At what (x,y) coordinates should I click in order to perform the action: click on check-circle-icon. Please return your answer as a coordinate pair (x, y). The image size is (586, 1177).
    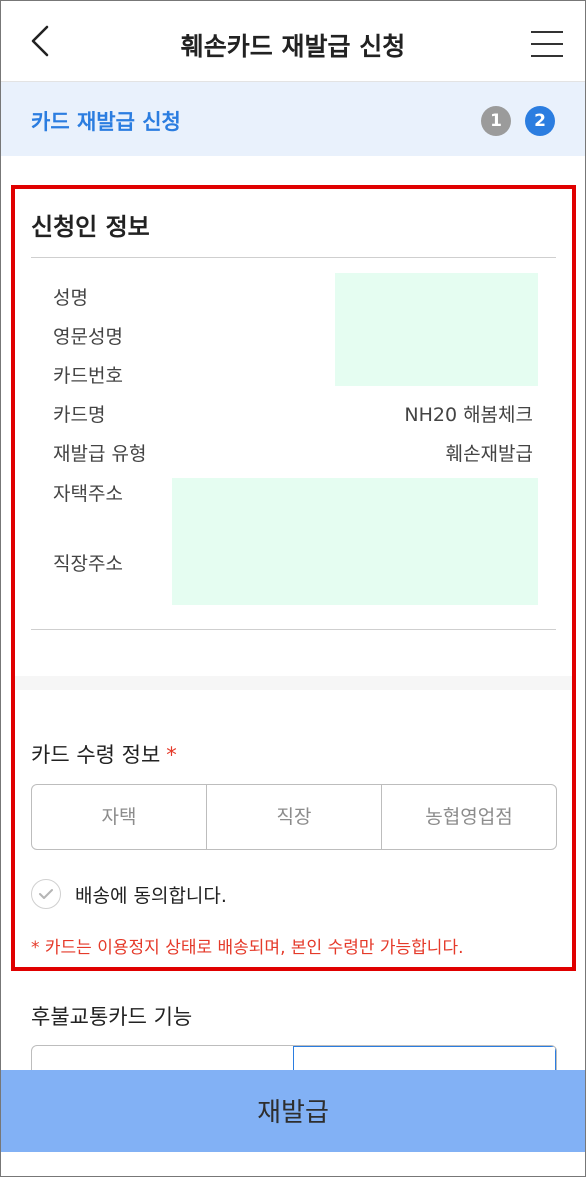
    Looking at the image, I should click on (46, 894).